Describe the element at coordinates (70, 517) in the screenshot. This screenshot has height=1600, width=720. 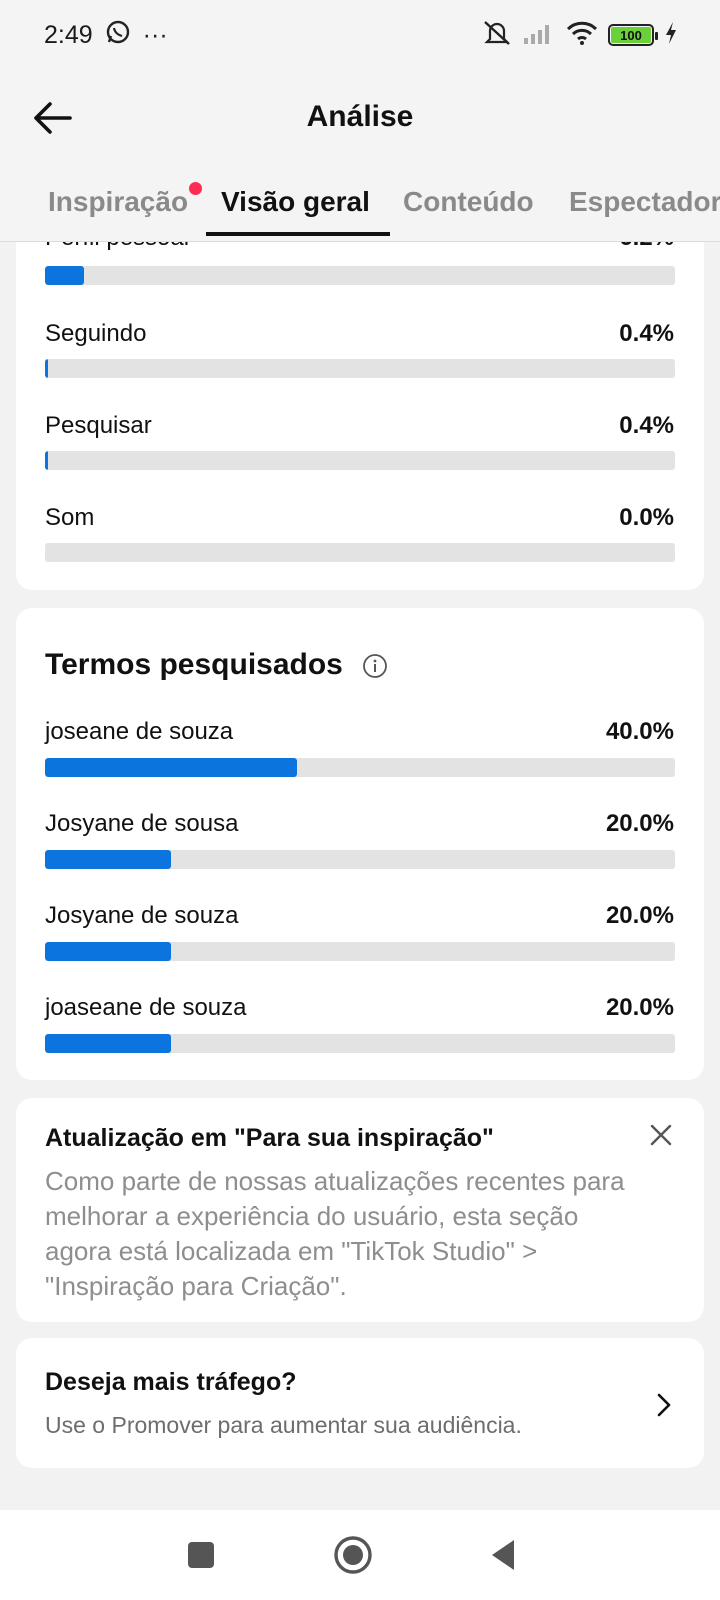
I see `traffic-label: Som` at that location.